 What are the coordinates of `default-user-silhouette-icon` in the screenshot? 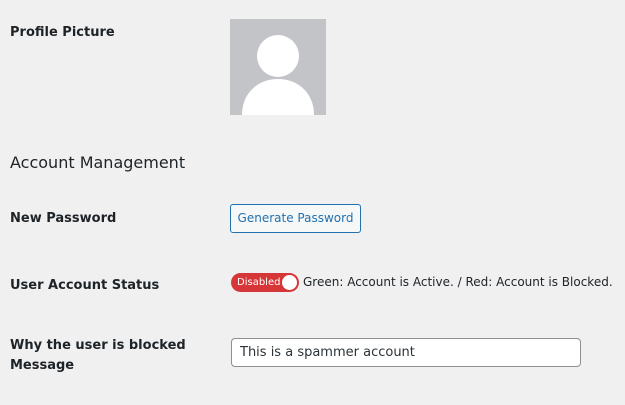 It's located at (278, 67).